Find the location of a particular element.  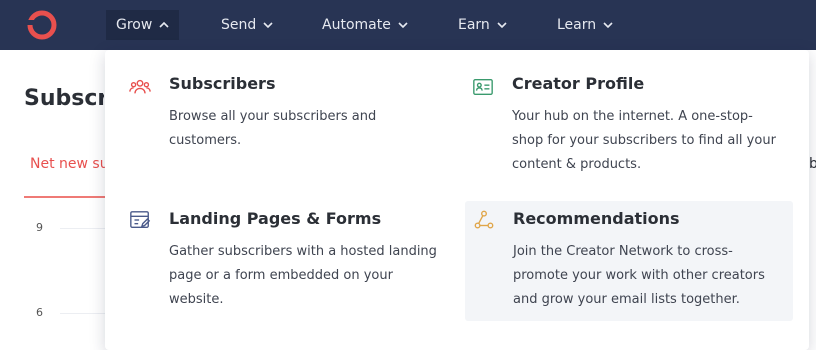

form-edit-icon is located at coordinates (140, 220).